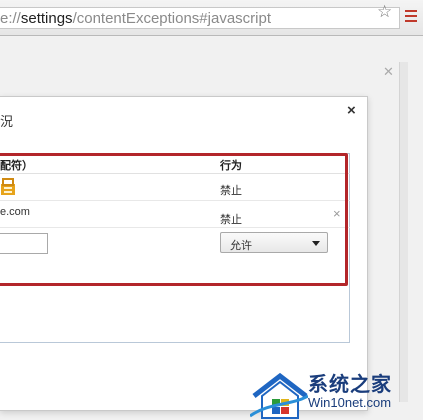 This screenshot has height=420, width=423. I want to click on close-icon: ✕, so click(388, 72).